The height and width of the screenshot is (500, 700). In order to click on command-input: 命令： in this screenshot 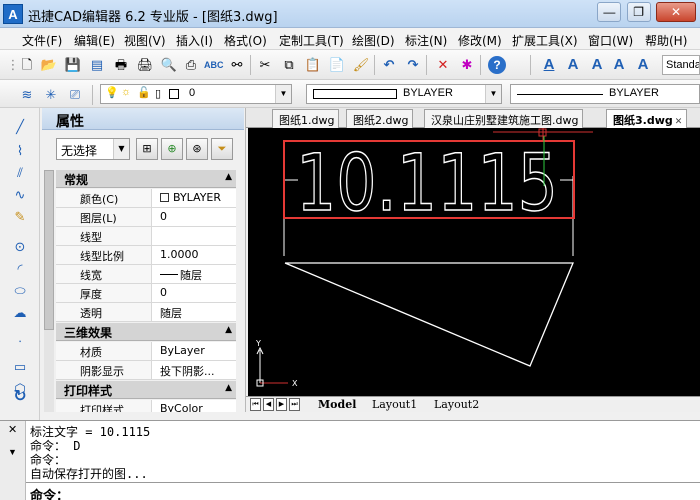, I will do `click(363, 491)`.